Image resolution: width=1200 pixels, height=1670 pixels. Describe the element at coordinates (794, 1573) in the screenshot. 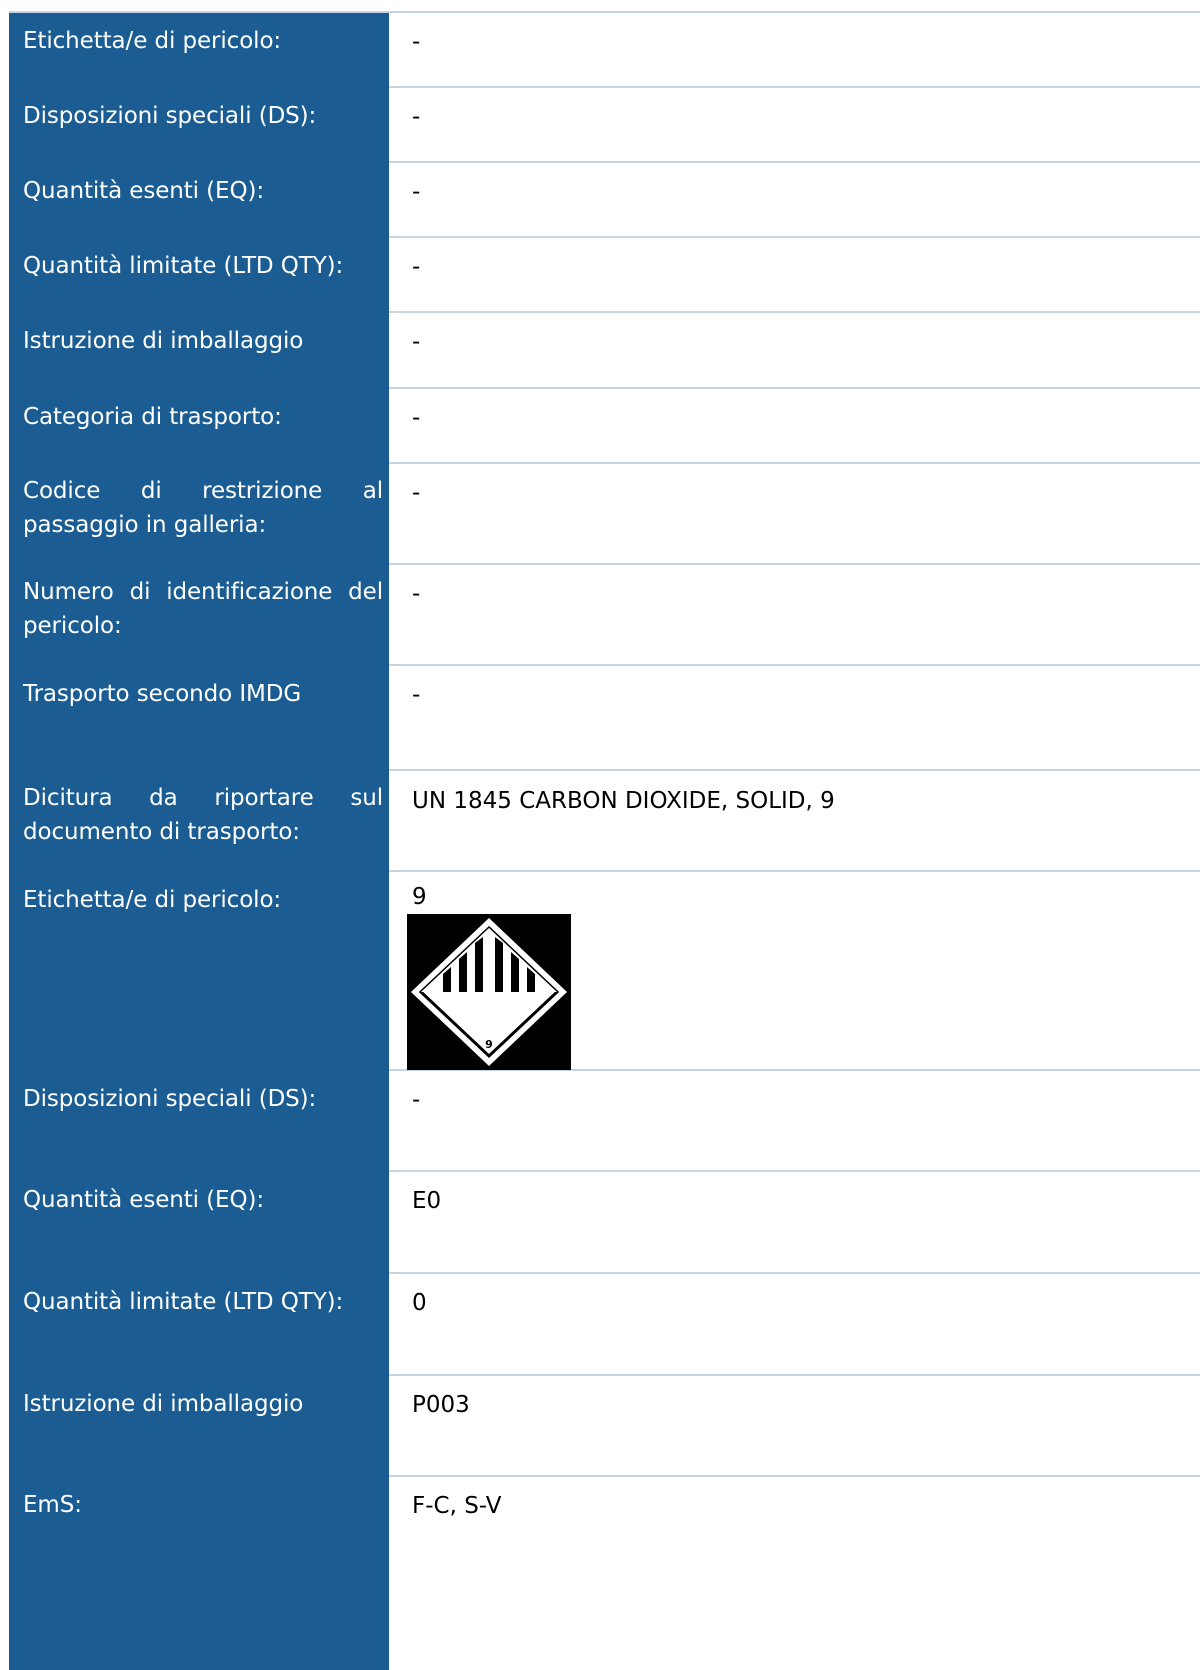

I see `row-value: F-C, S-V` at that location.